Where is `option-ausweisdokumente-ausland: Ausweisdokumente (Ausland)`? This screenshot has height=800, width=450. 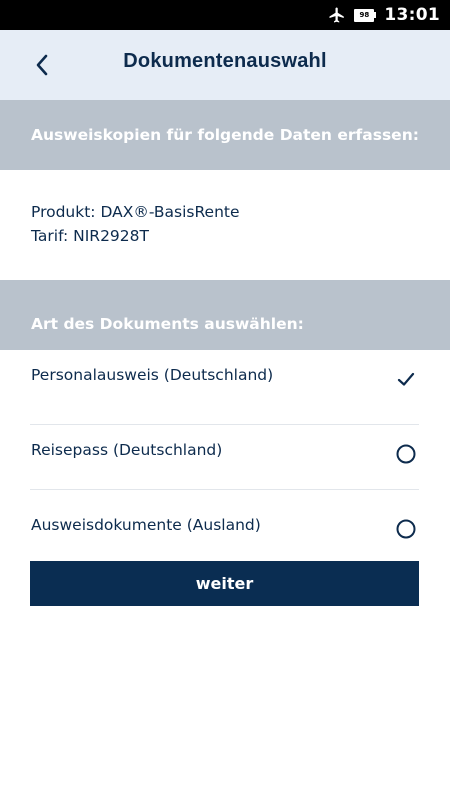
option-ausweisdokumente-ausland: Ausweisdokumente (Ausland) is located at coordinates (224, 525).